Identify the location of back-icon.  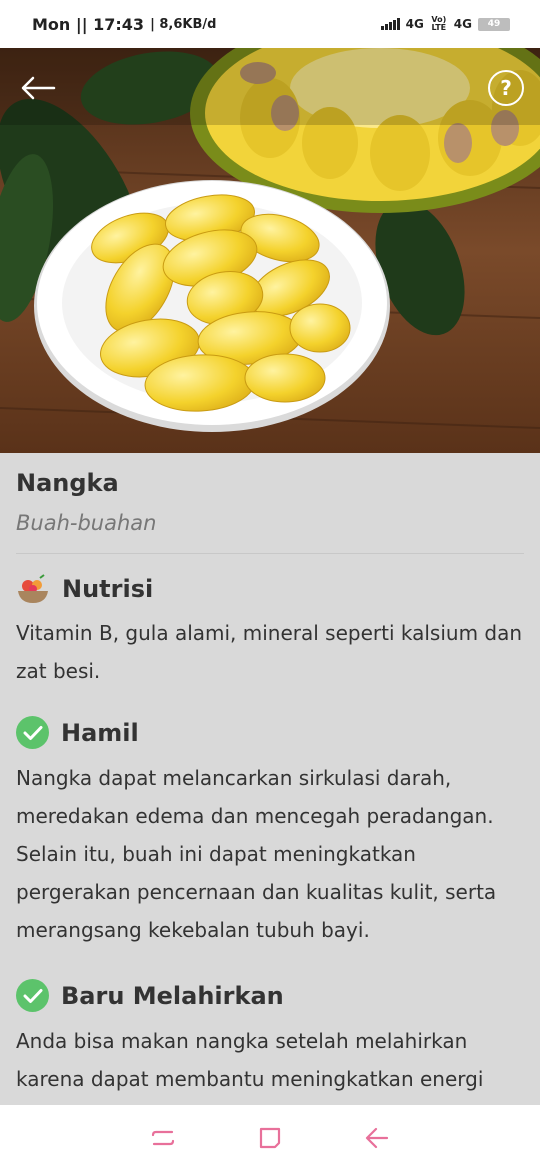
(376, 1137).